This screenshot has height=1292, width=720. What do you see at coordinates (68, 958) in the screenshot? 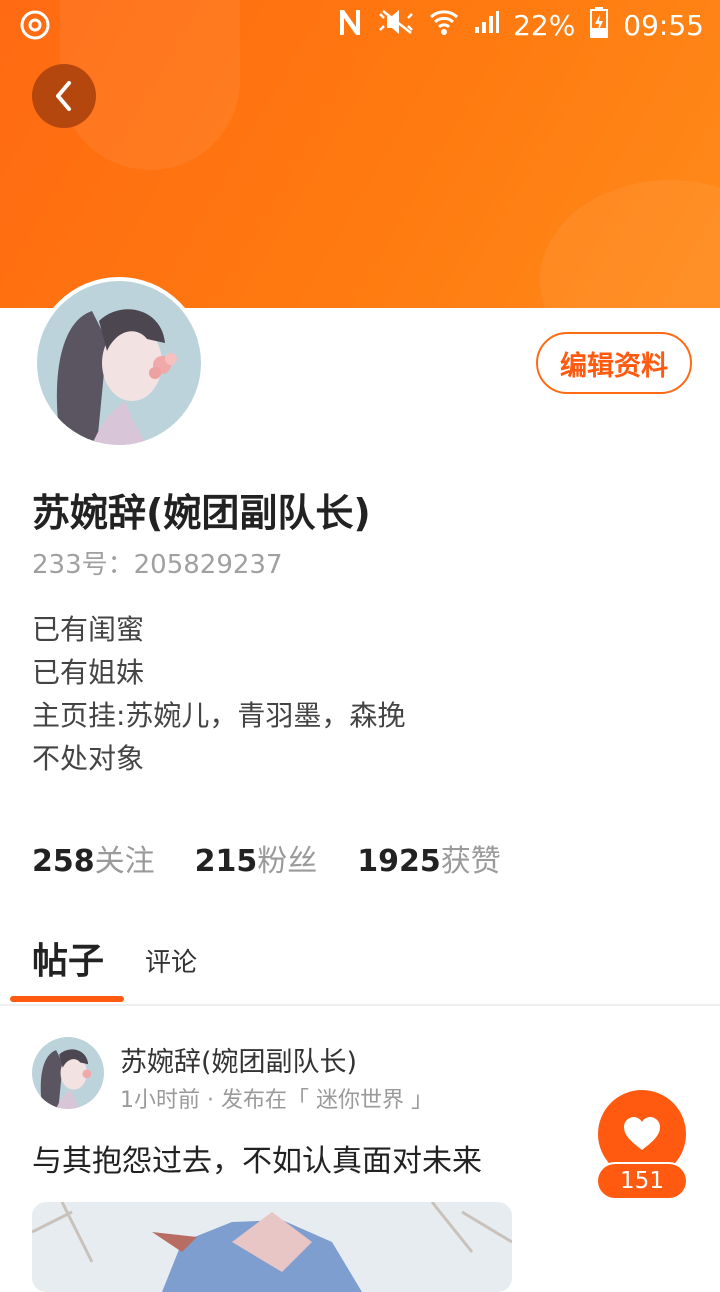
I see `tab-posts: 帖子` at bounding box center [68, 958].